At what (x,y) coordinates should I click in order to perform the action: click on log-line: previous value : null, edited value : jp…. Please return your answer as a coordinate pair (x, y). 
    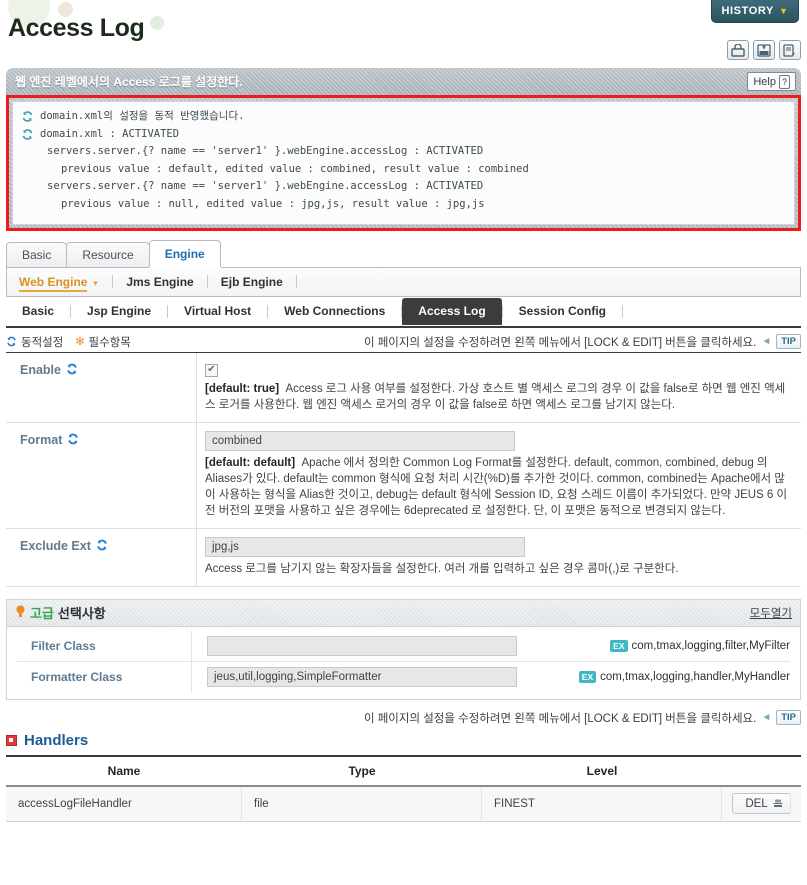
    Looking at the image, I should click on (403, 205).